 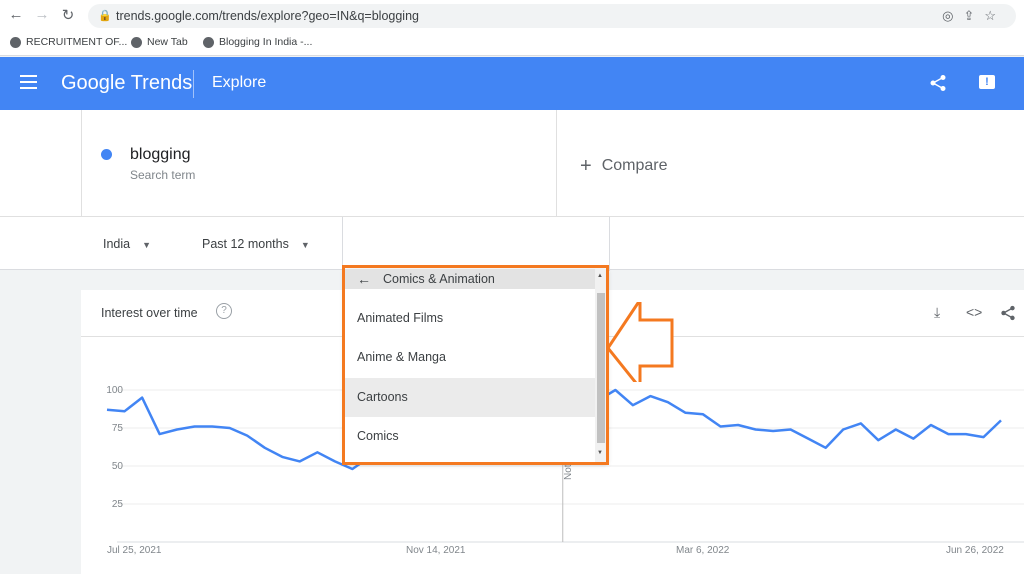 What do you see at coordinates (117, 244) in the screenshot?
I see `region-label: India` at bounding box center [117, 244].